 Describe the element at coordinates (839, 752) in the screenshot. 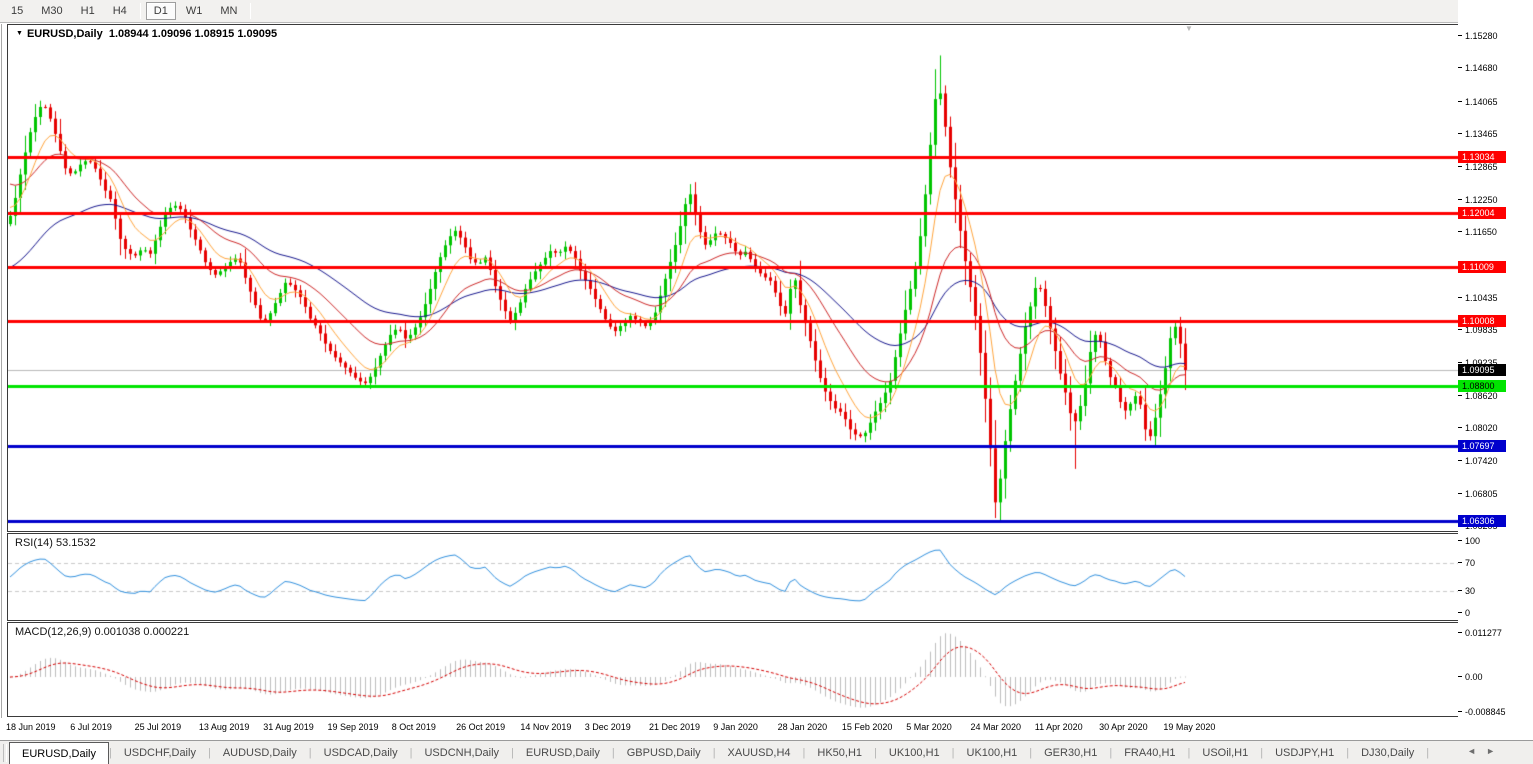

I see `tab-hk50-h1: HK50,H1` at that location.